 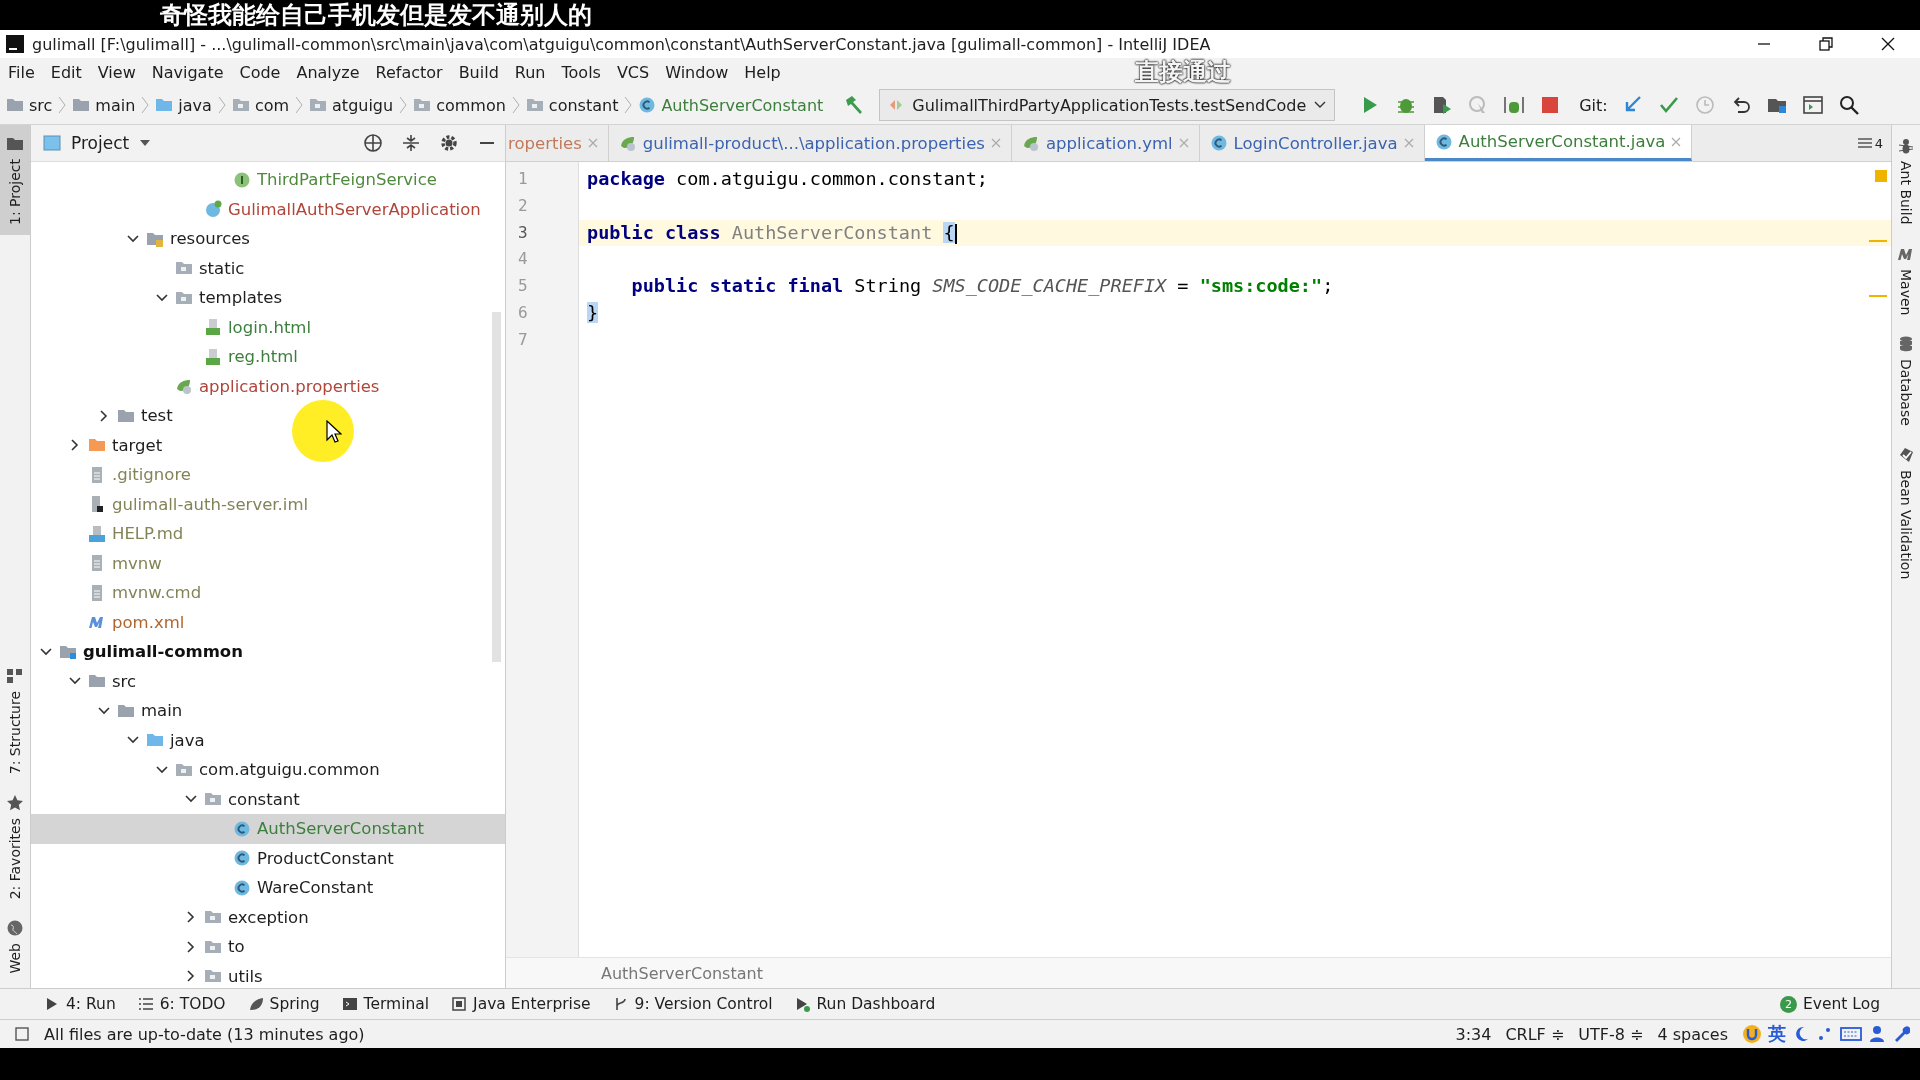 What do you see at coordinates (521, 1004) in the screenshot?
I see `tool-window-button: Java Enterprise` at bounding box center [521, 1004].